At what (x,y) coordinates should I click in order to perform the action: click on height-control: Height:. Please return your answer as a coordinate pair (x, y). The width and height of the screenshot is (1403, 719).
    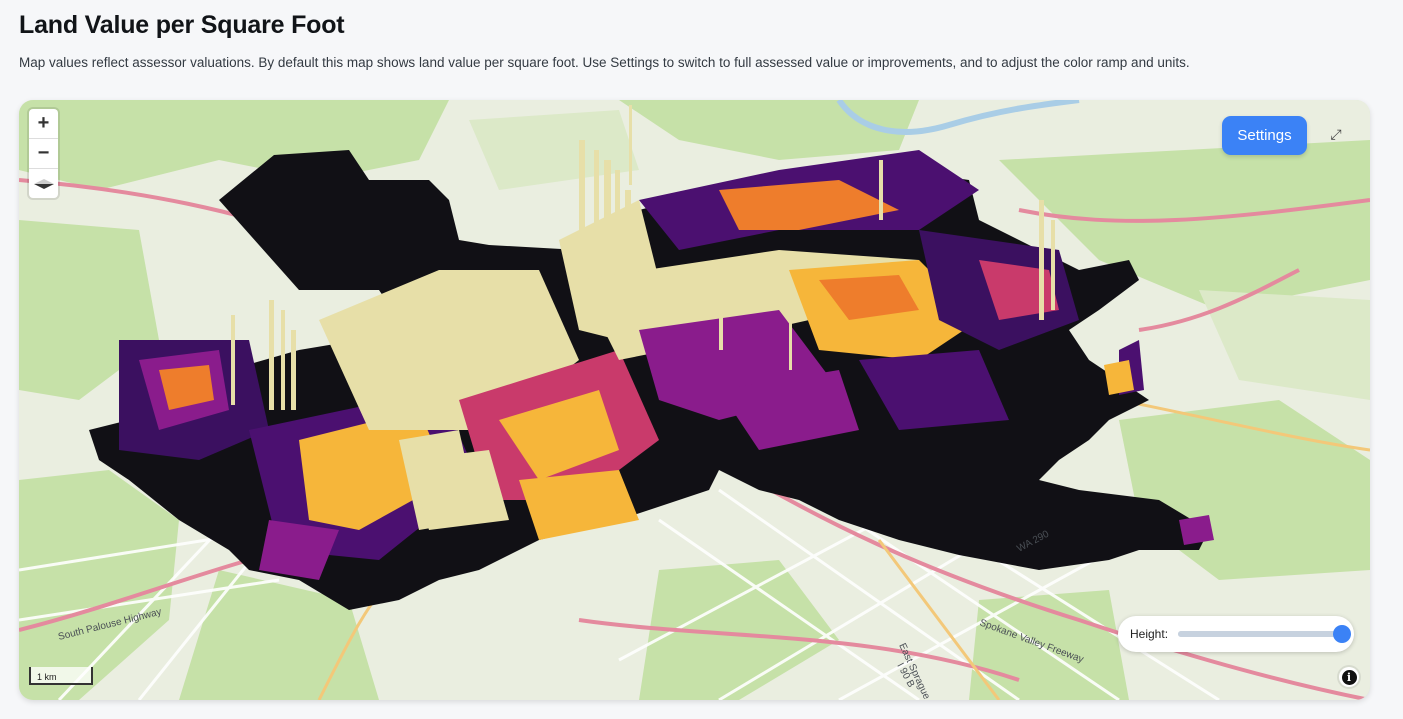
    Looking at the image, I should click on (1236, 634).